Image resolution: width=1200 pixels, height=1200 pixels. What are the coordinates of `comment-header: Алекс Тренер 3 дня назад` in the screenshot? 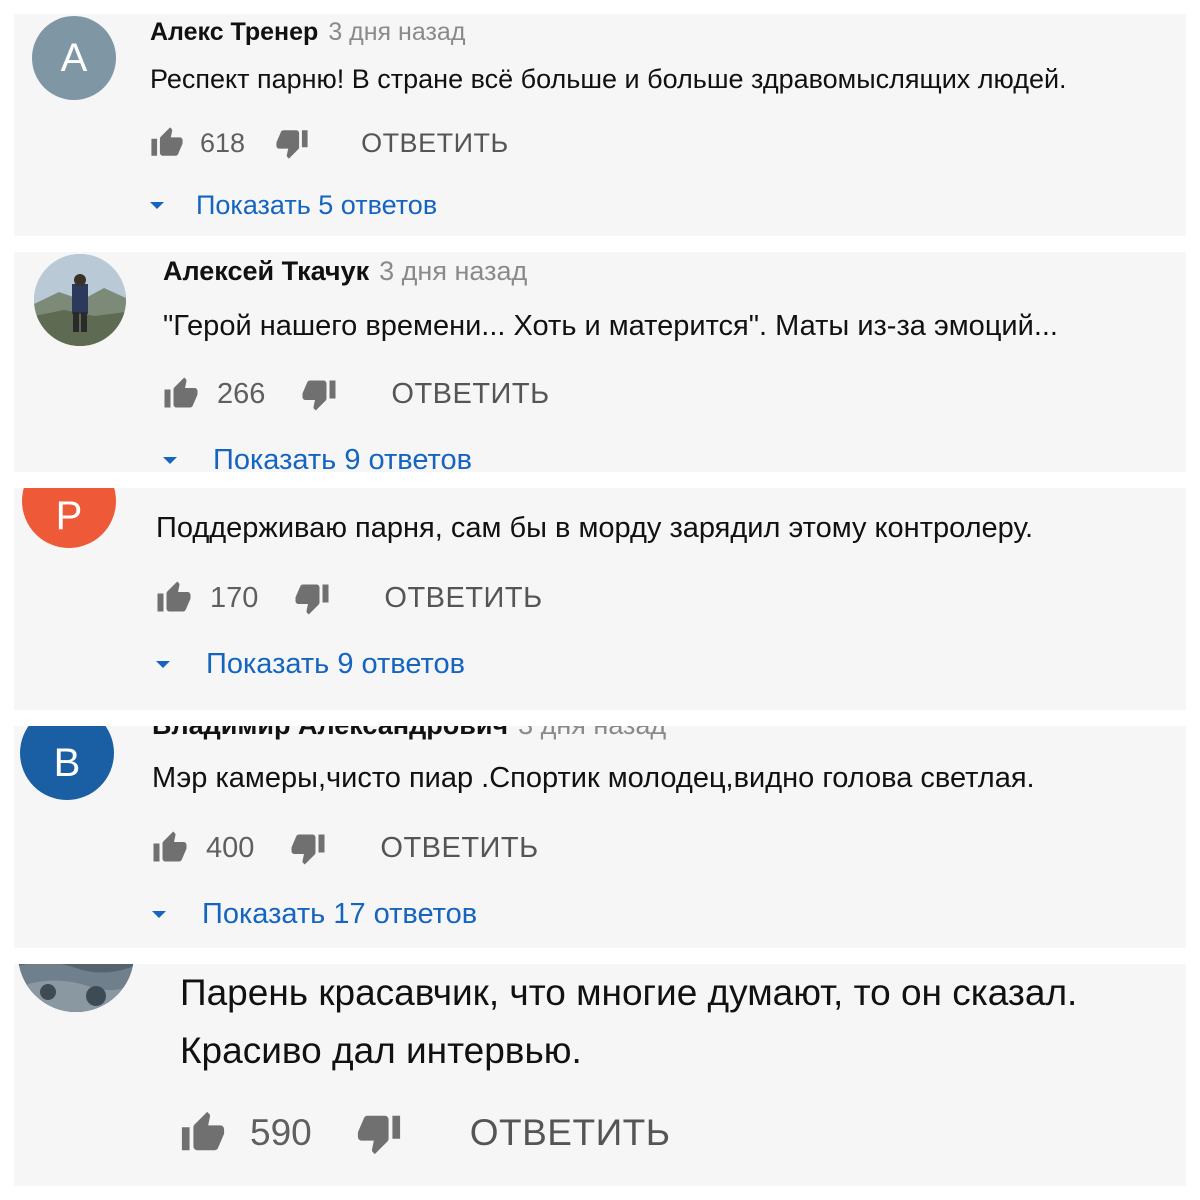 It's located at (307, 32).